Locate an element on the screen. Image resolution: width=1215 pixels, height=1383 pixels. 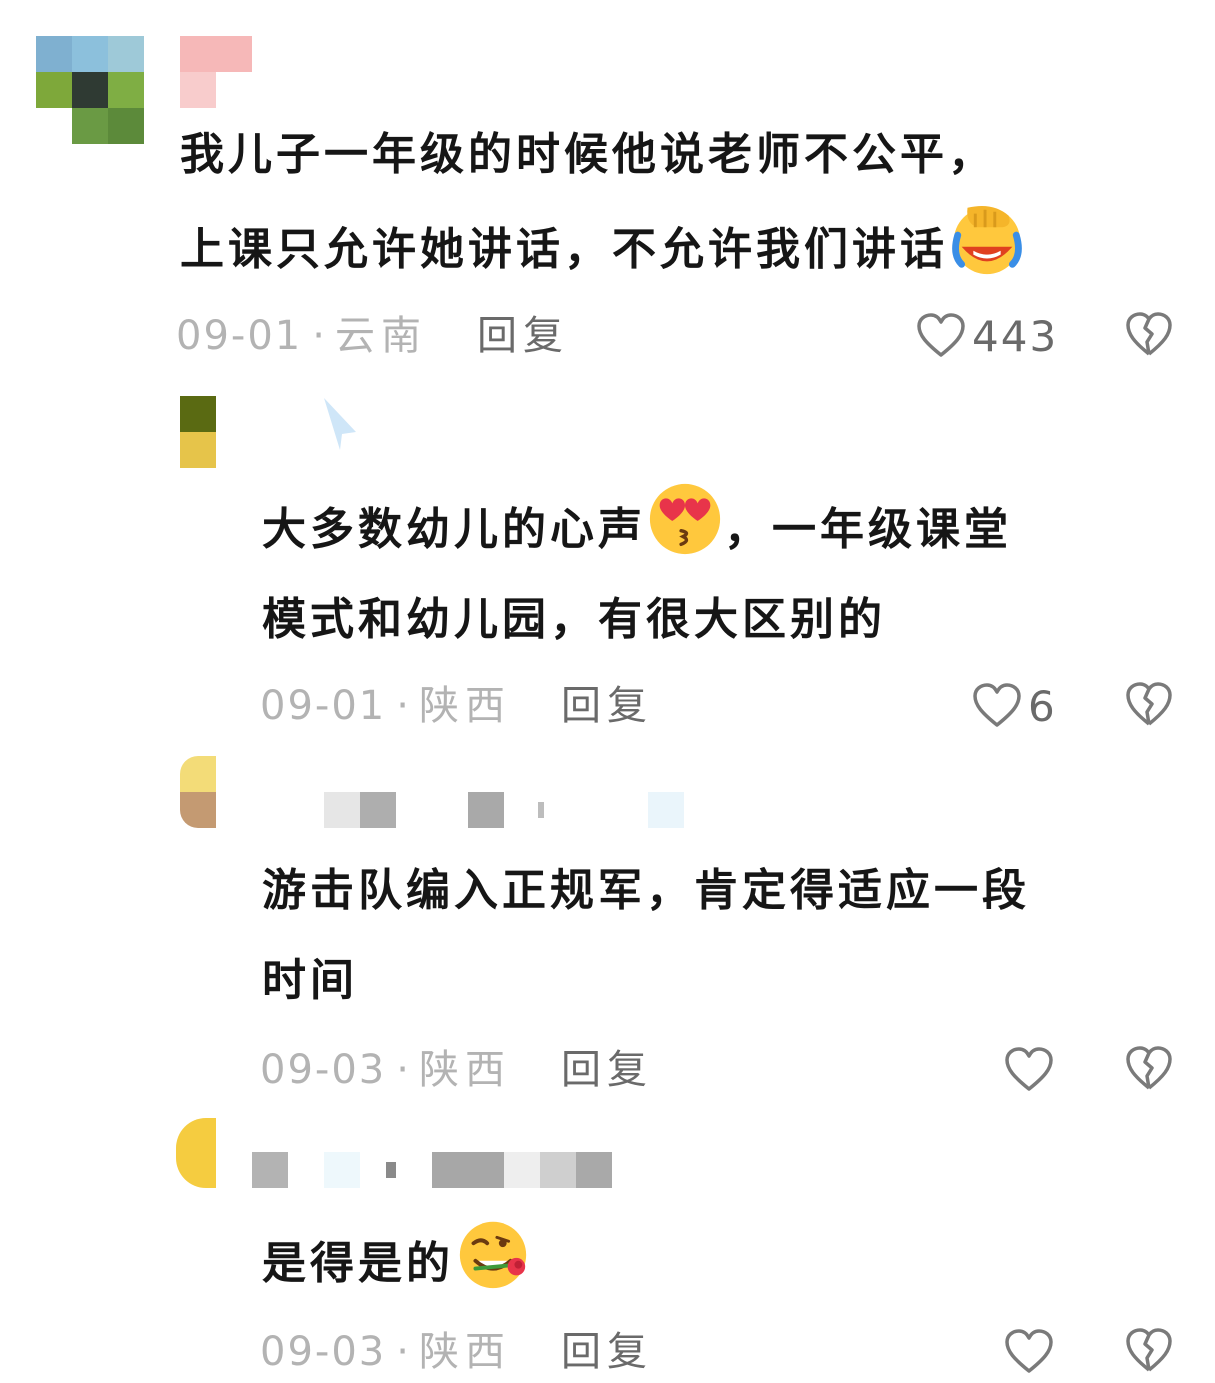
comment-text: 是得是的 is located at coordinates (397, 1261).